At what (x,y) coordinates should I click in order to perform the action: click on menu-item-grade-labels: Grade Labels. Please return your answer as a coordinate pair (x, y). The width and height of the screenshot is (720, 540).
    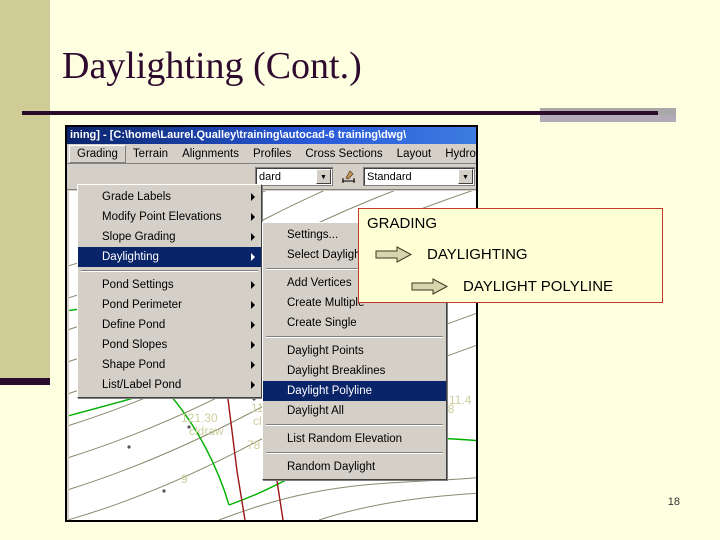
    Looking at the image, I should click on (169, 197).